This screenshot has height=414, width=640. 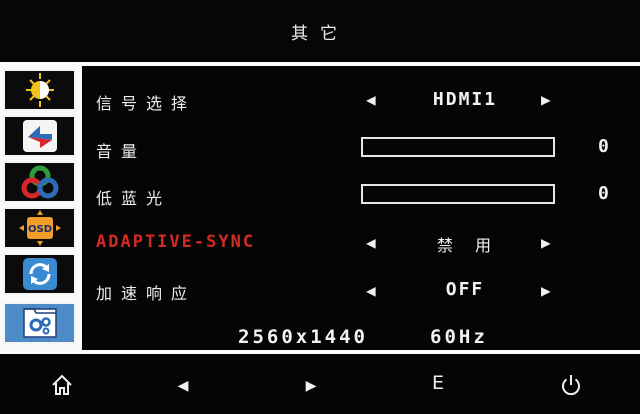 What do you see at coordinates (303, 337) in the screenshot?
I see `resolution-readout: 2560x1440` at bounding box center [303, 337].